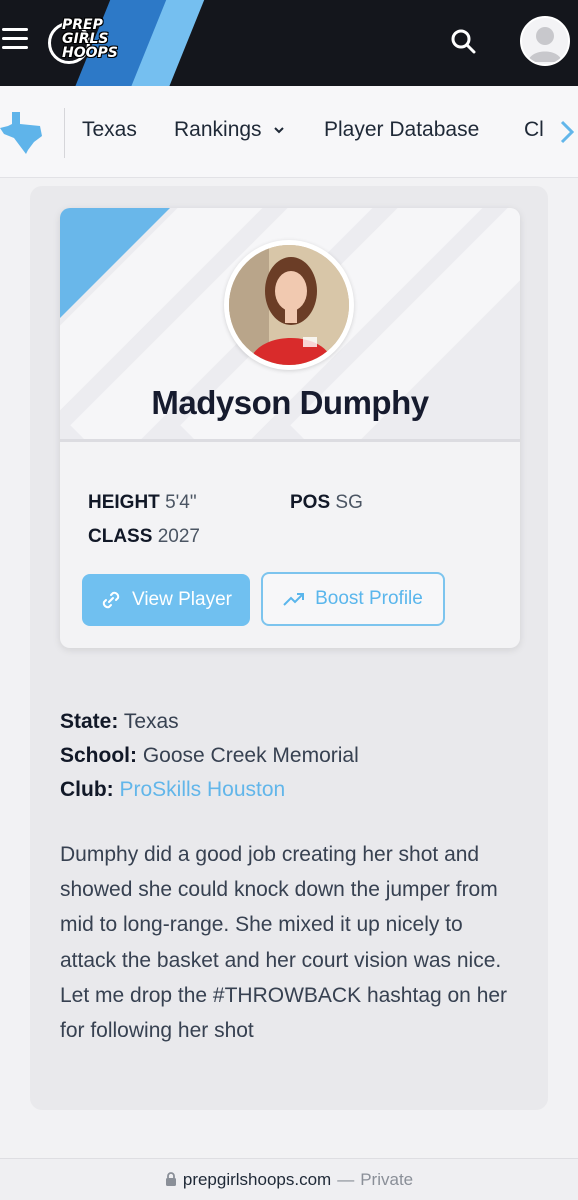 This screenshot has width=578, height=1200. What do you see at coordinates (534, 130) in the screenshot?
I see `nav-item-clubs: Cl` at bounding box center [534, 130].